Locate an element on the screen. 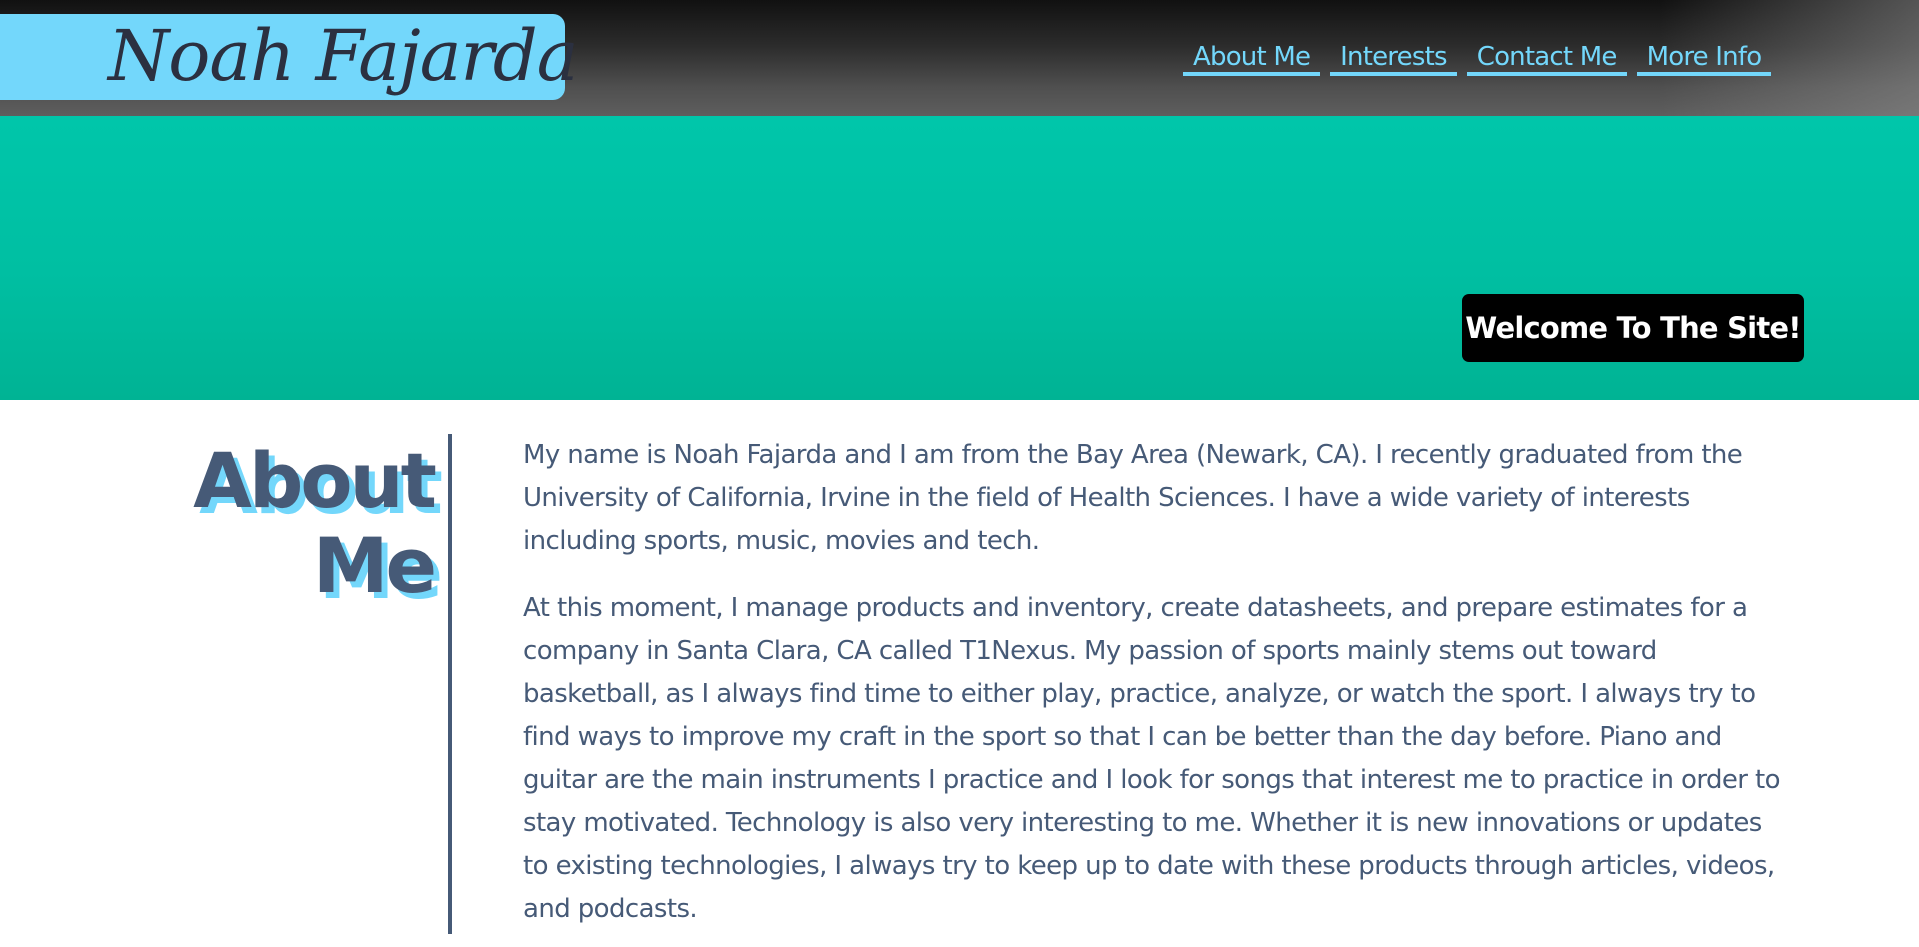 The image size is (1919, 947). logo-text: Noah Fajarda is located at coordinates (343, 56).